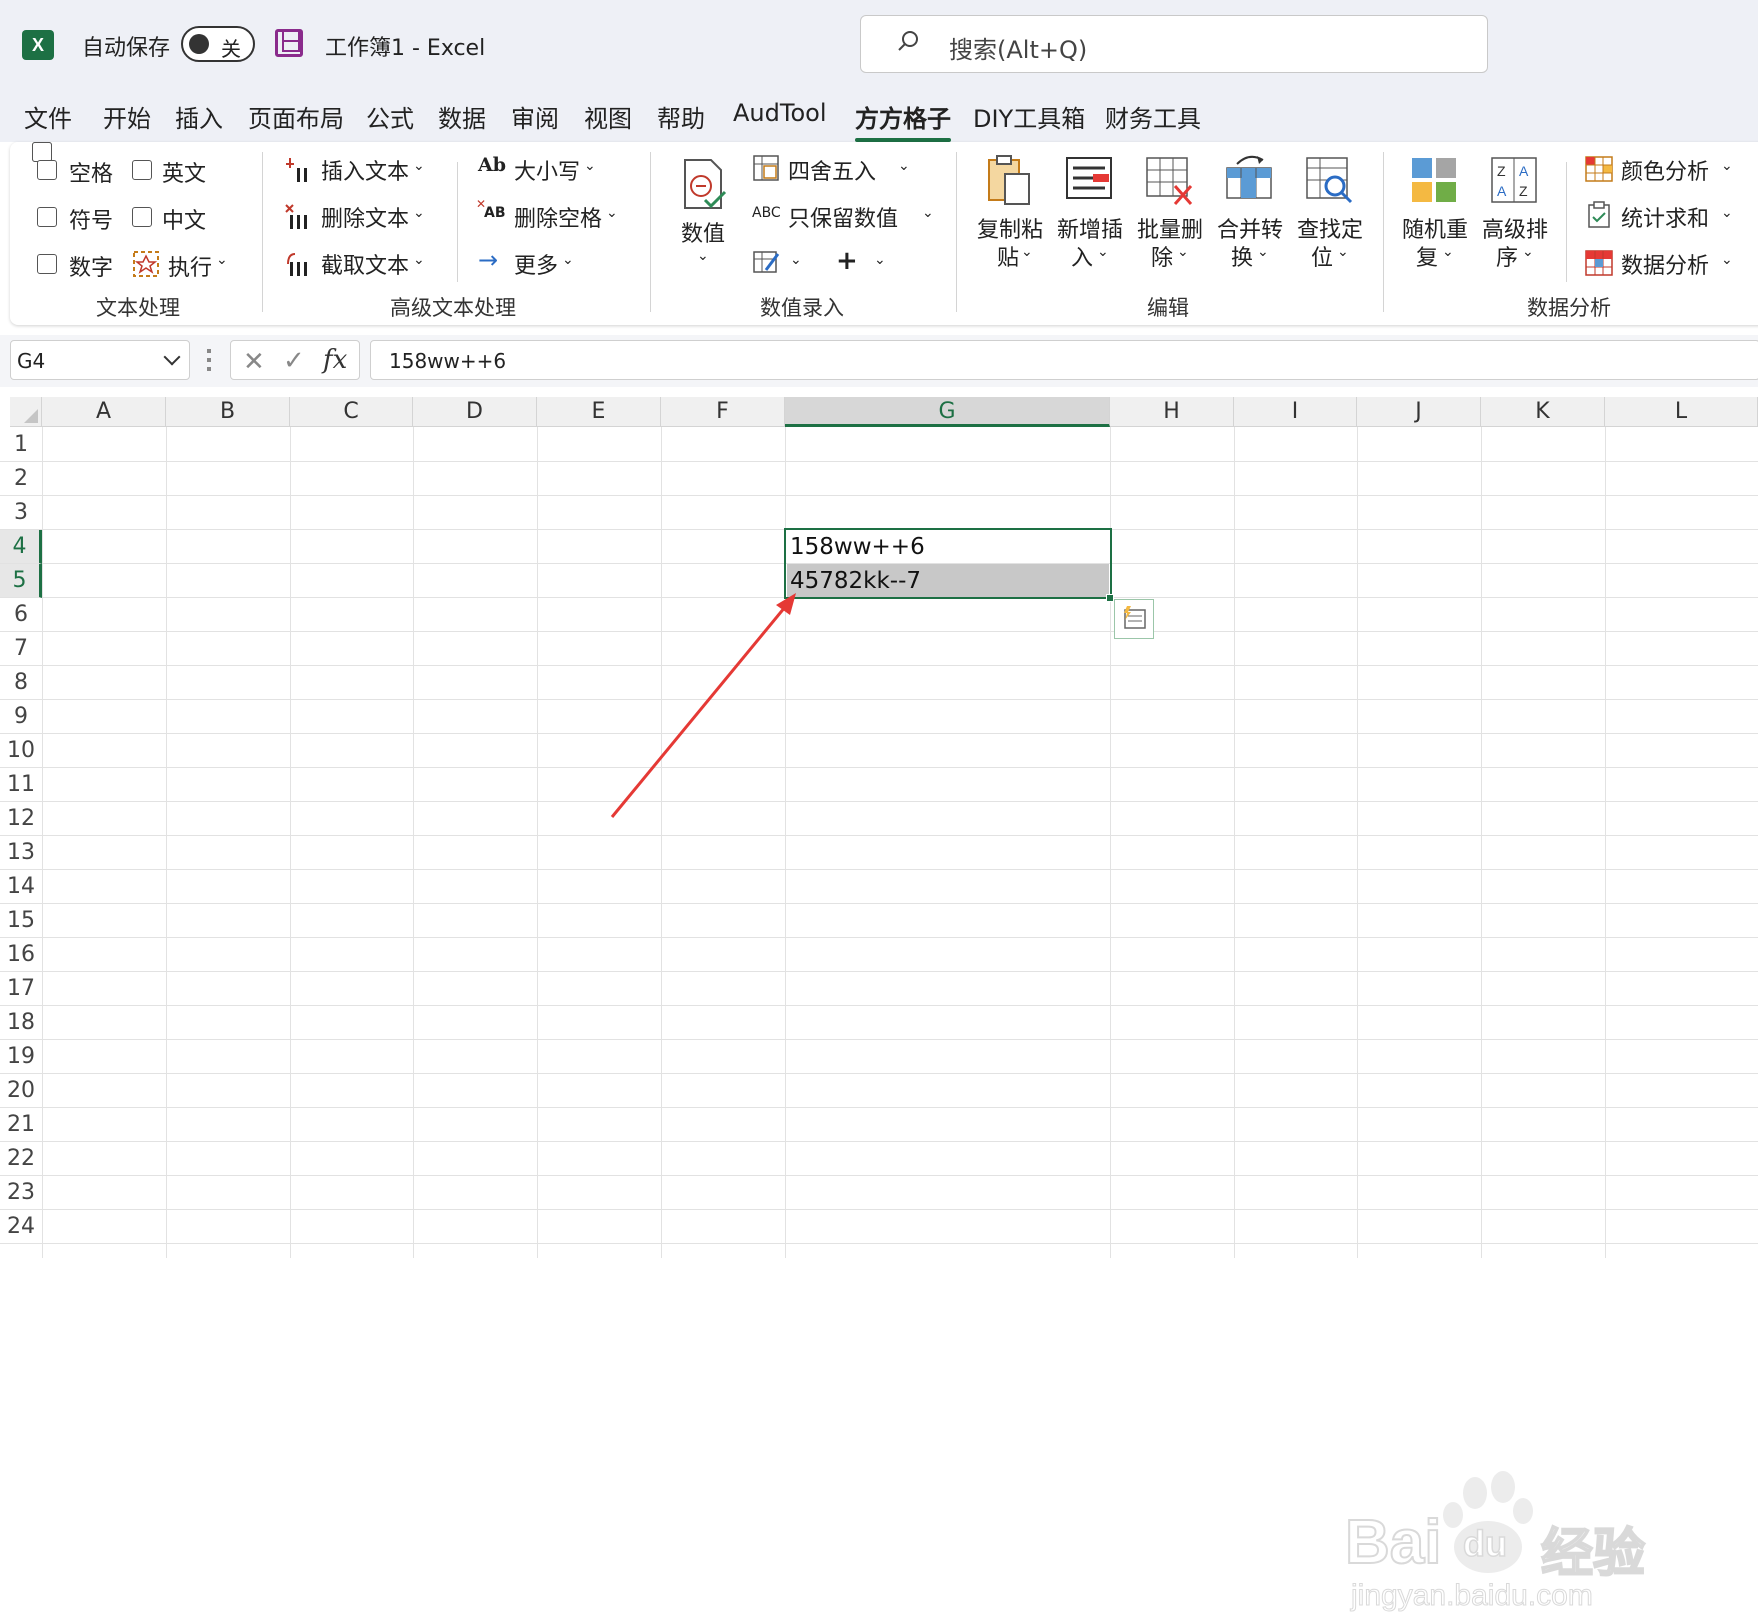 Image resolution: width=1758 pixels, height=1621 pixels. What do you see at coordinates (21, 751) in the screenshot?
I see `row-header-10: 10` at bounding box center [21, 751].